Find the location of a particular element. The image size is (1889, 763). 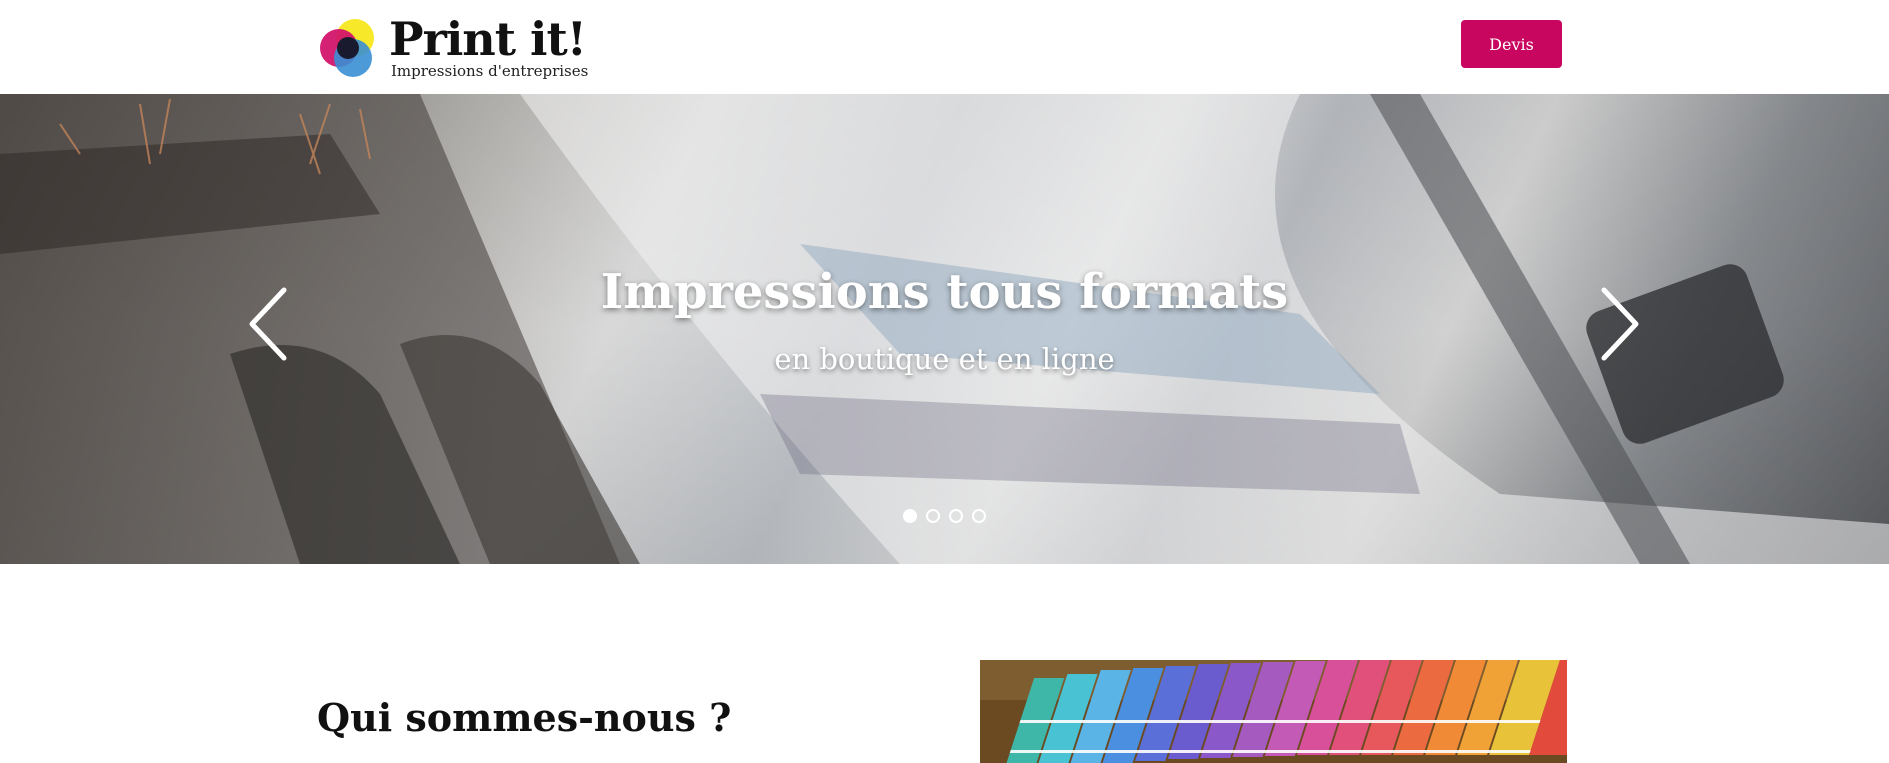

site-logo: Print it! Impressions d'entreprises is located at coordinates (457, 49).